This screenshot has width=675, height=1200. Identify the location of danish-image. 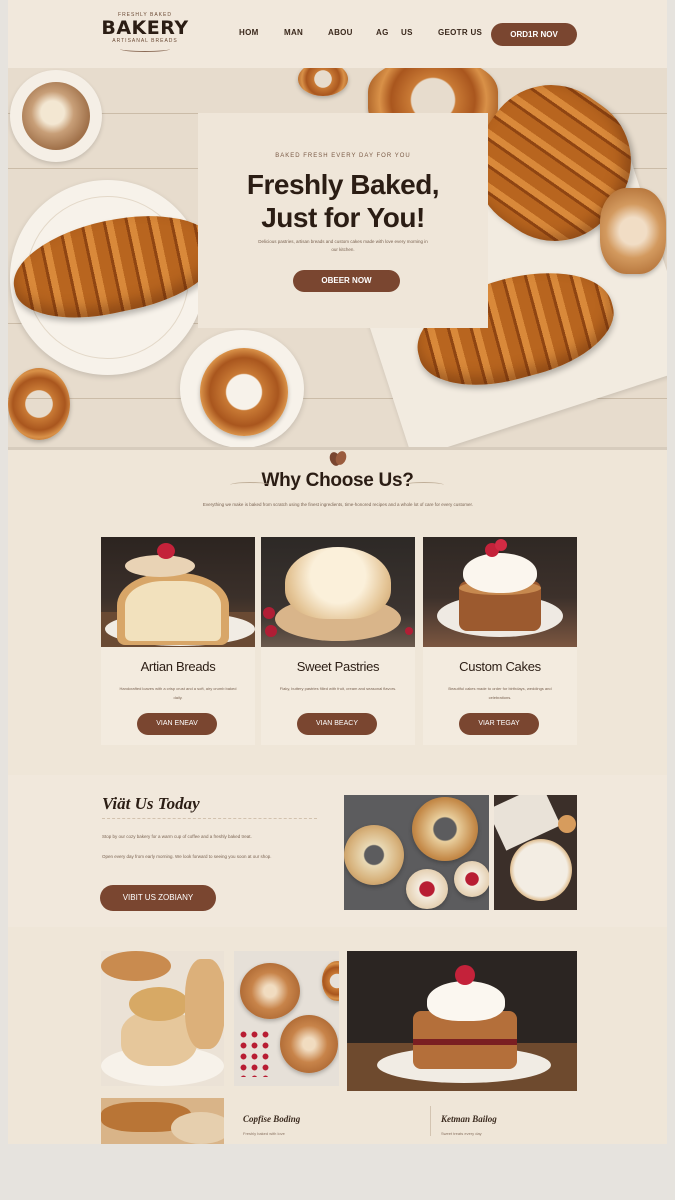
(633, 231).